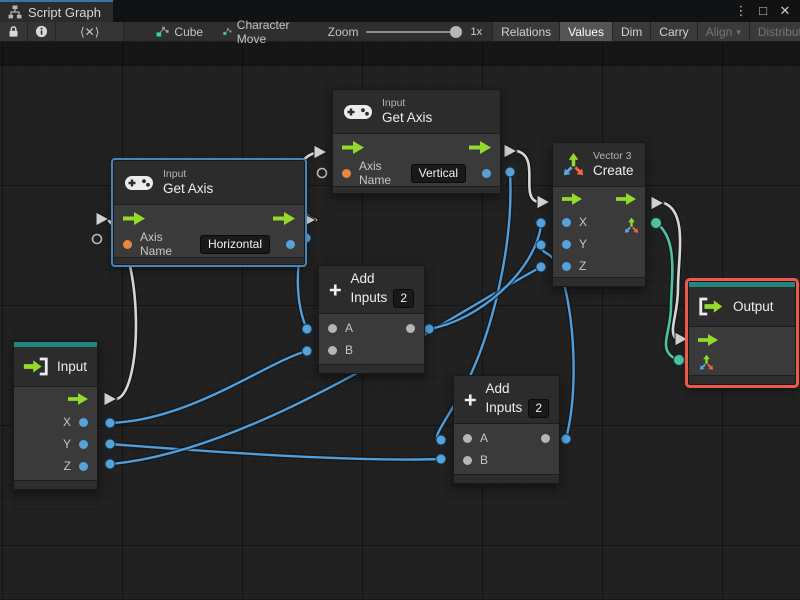 Image resolution: width=800 pixels, height=600 pixels. What do you see at coordinates (15, 12) in the screenshot?
I see `graph-icon` at bounding box center [15, 12].